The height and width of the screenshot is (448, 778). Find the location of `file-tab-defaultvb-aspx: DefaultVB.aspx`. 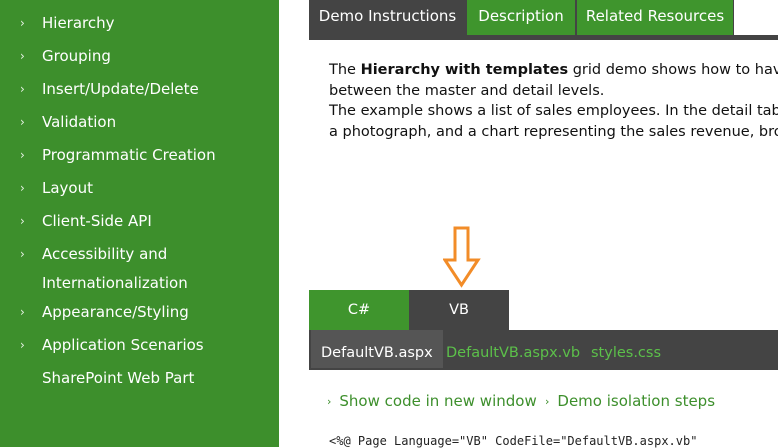

file-tab-defaultvb-aspx: DefaultVB.aspx is located at coordinates (377, 349).